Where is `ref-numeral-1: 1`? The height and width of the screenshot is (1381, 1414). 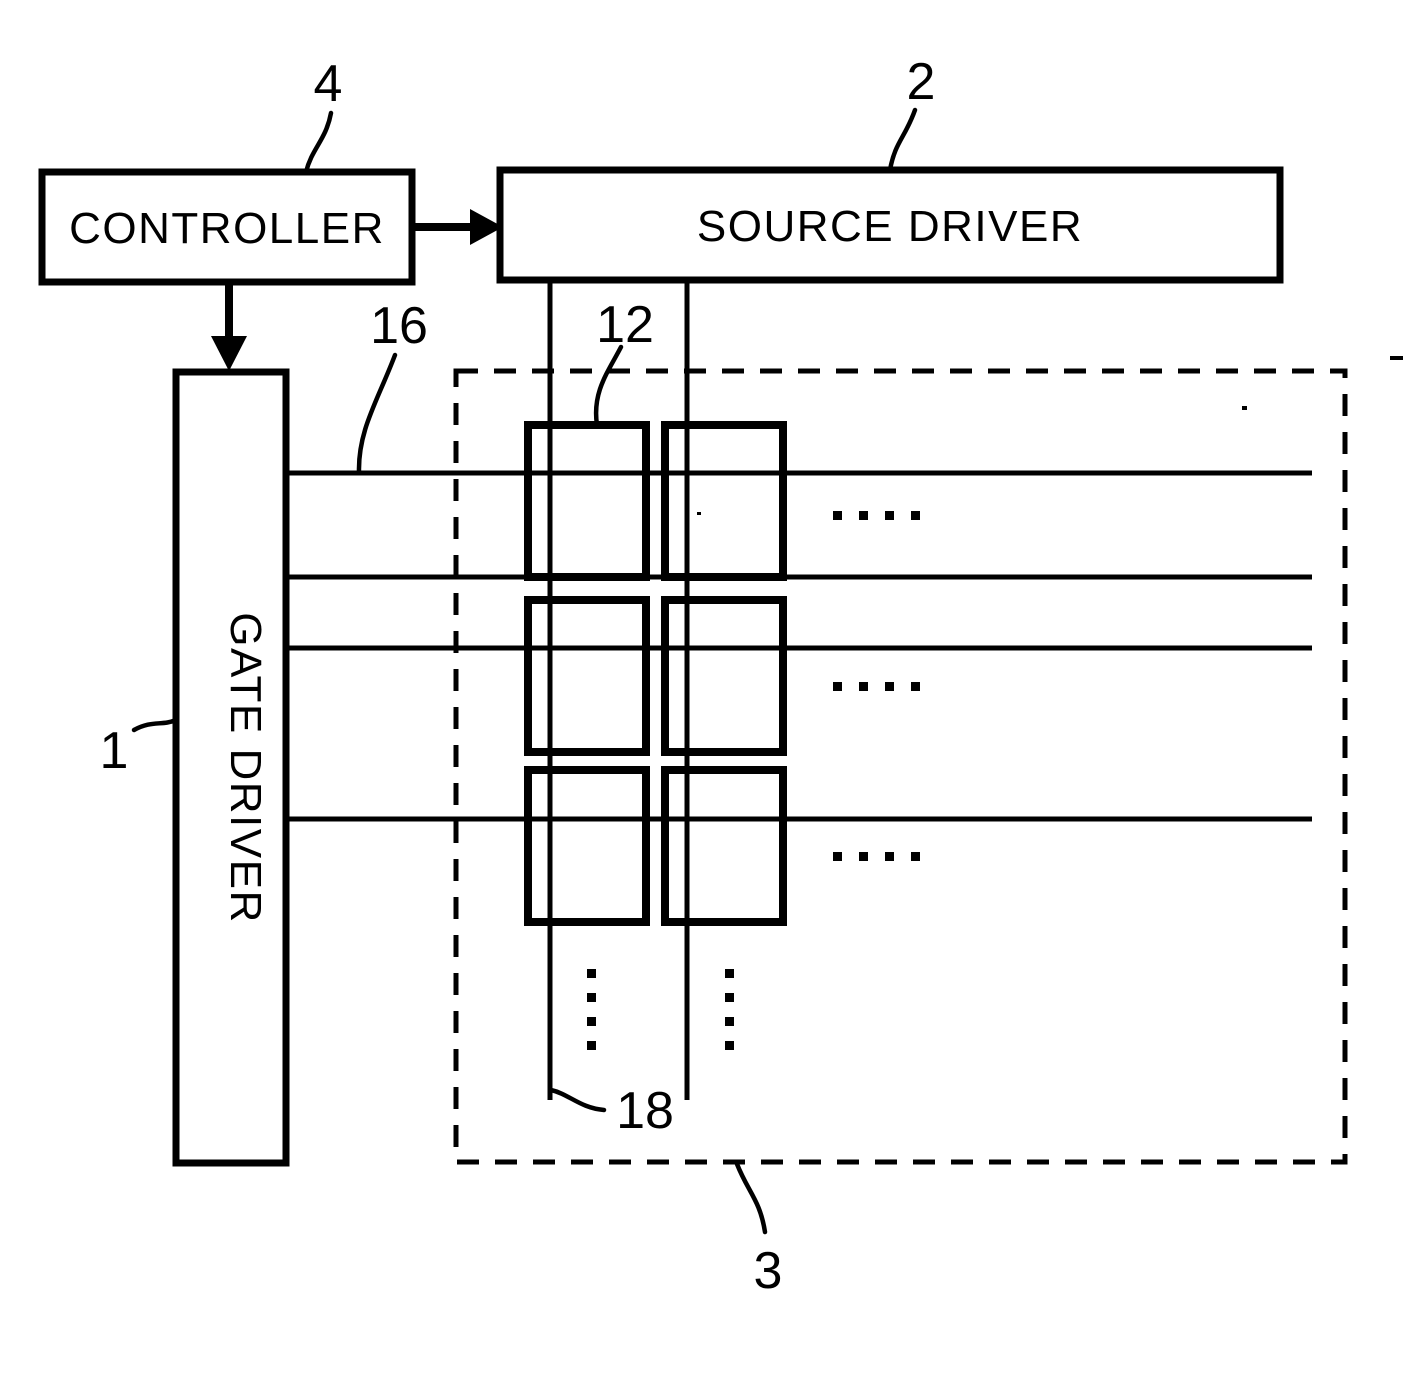
ref-numeral-1: 1 is located at coordinates (114, 751).